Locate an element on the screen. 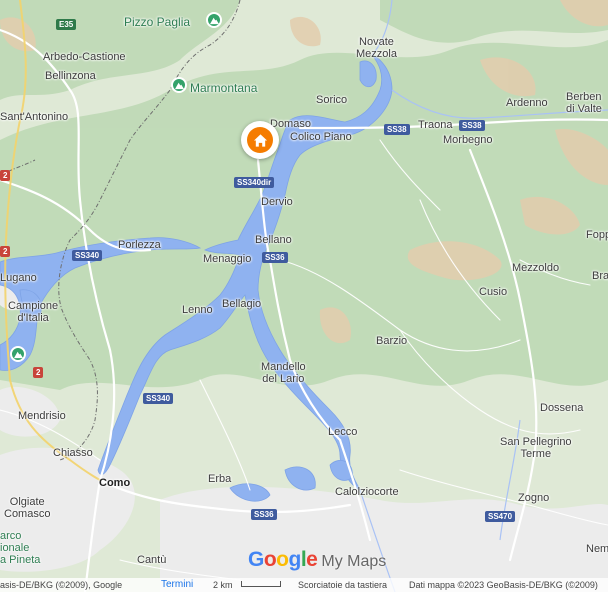 This screenshot has width=608, height=592. my-maps-text: My Maps is located at coordinates (354, 561).